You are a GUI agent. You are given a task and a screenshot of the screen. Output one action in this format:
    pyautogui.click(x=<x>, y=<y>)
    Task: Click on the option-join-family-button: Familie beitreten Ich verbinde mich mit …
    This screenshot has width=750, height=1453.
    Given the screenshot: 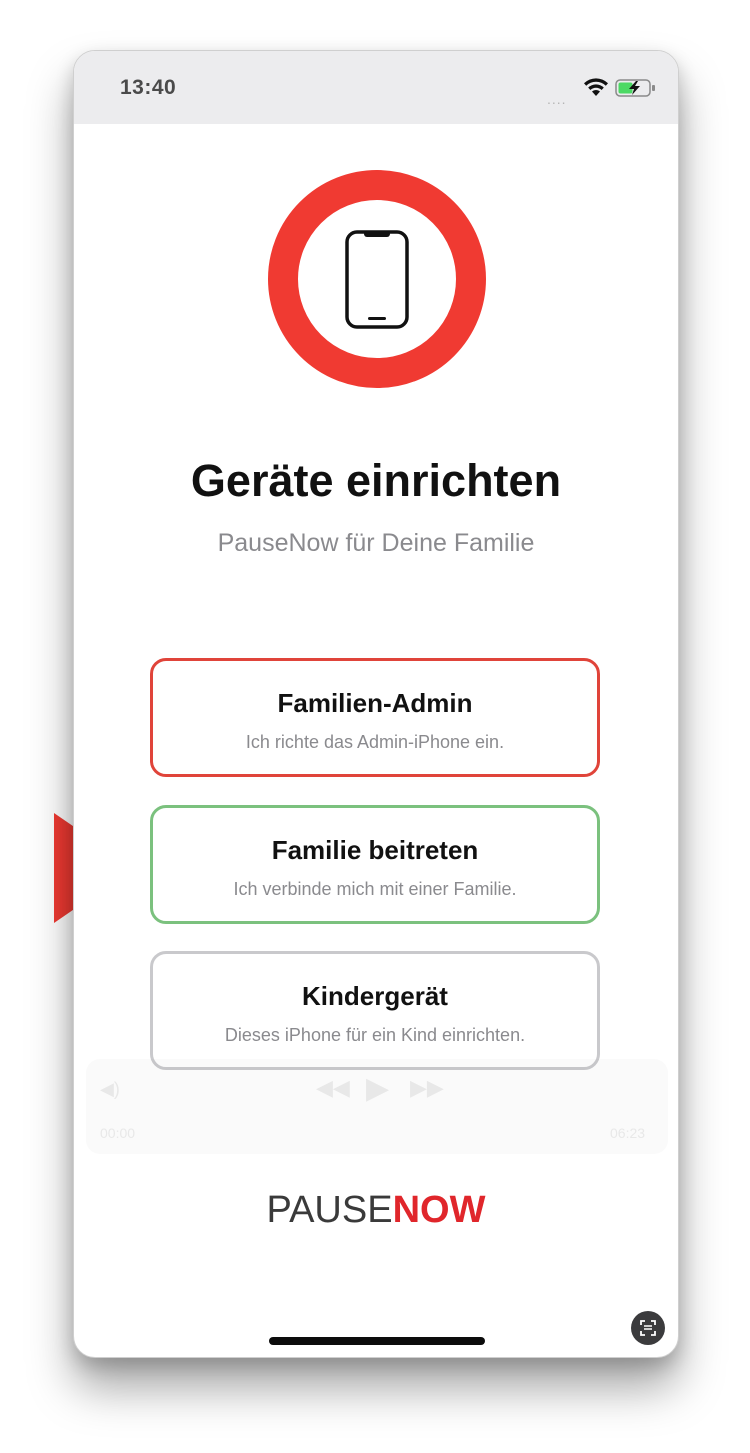 What is the action you would take?
    pyautogui.click(x=375, y=864)
    